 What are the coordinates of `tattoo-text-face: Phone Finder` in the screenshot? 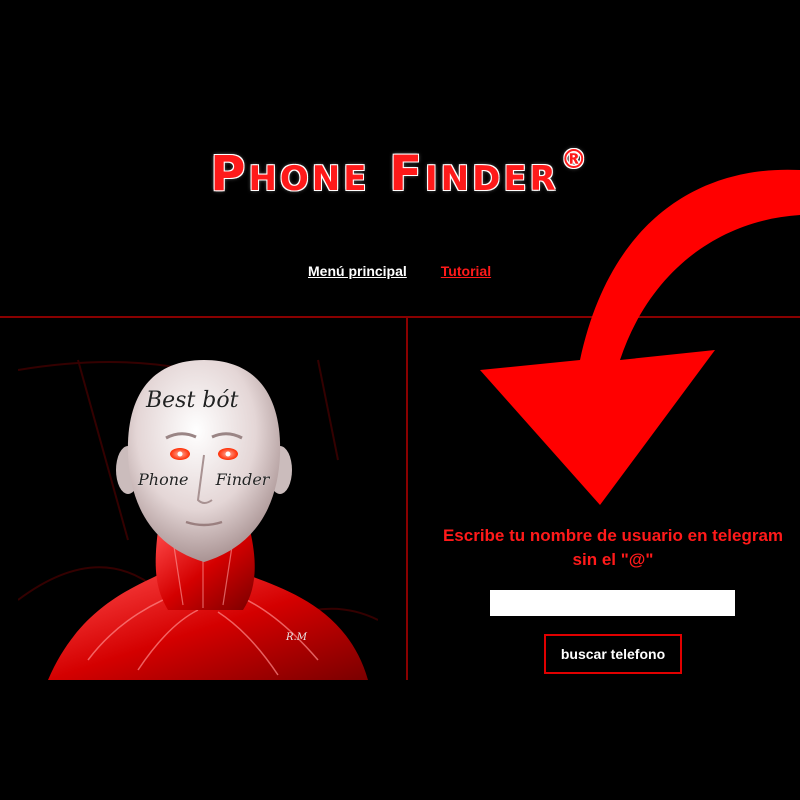 It's located at (204, 479).